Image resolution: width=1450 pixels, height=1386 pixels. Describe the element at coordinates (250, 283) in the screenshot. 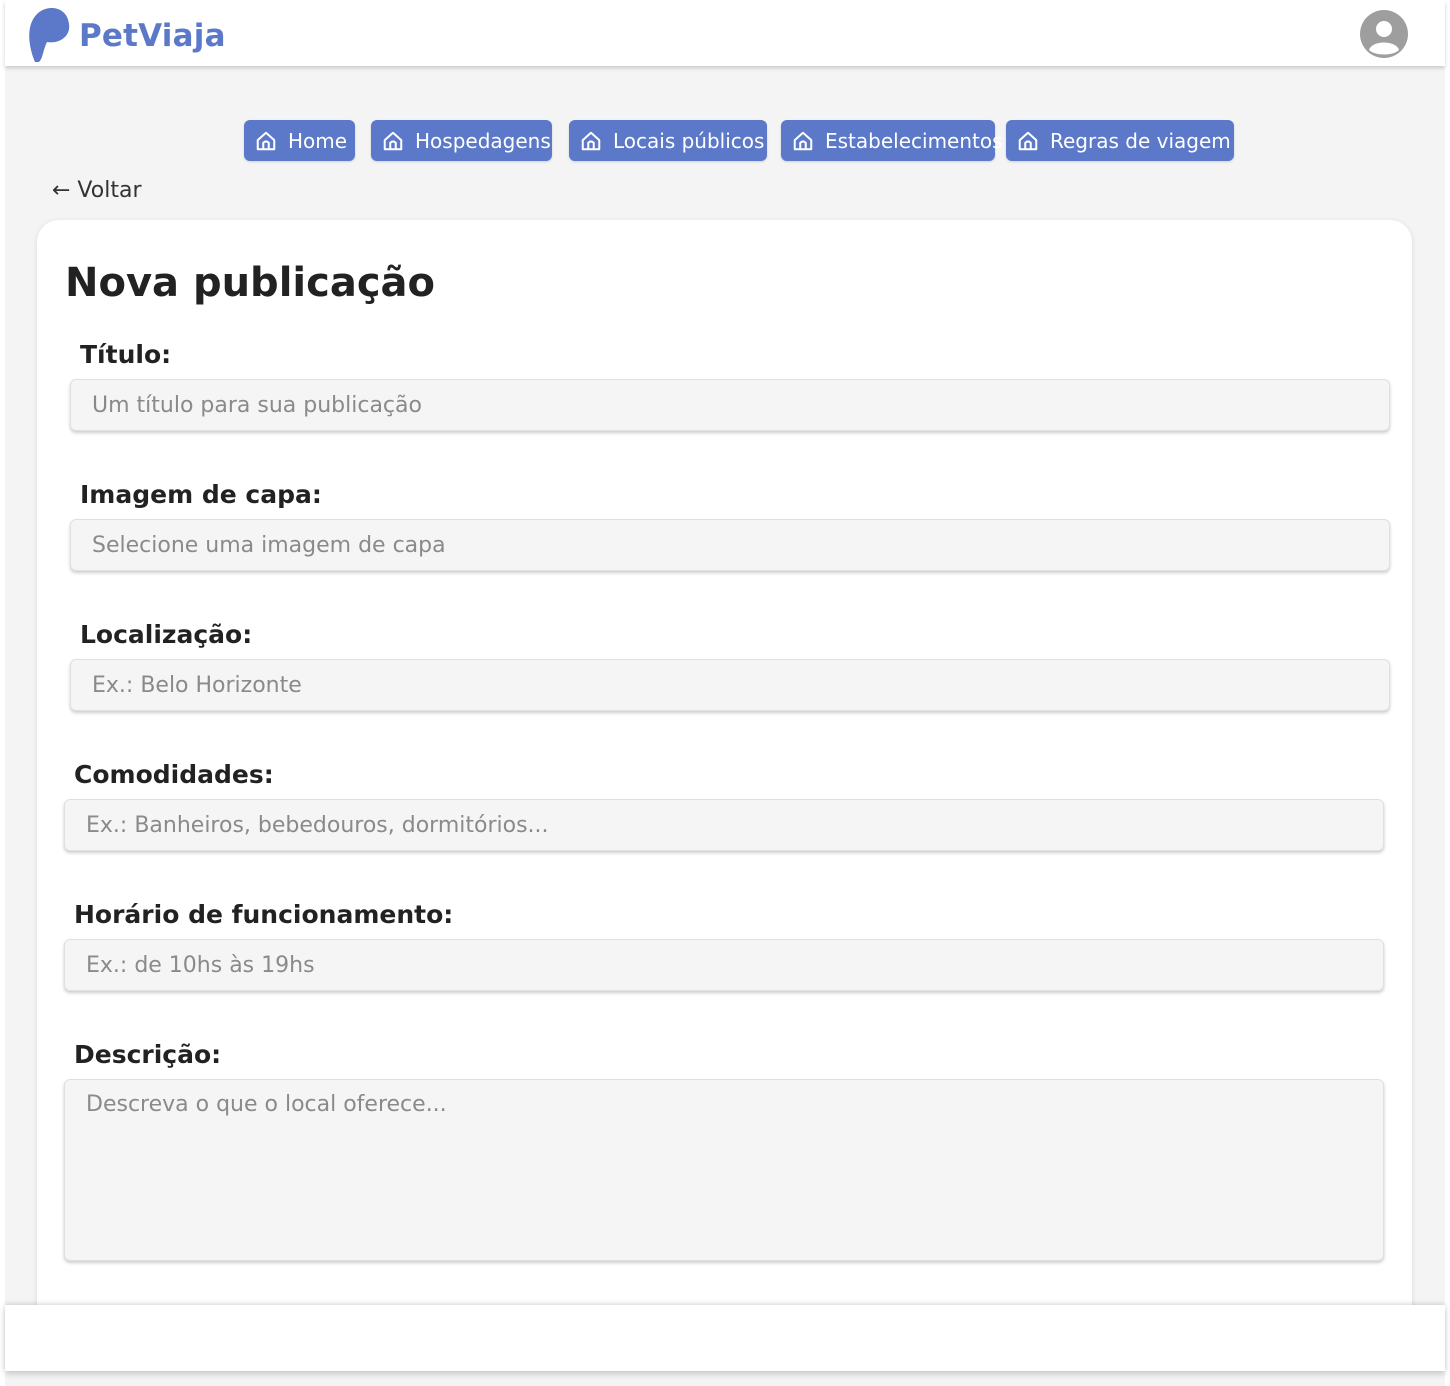

I see `page-title: Nova publicação` at that location.